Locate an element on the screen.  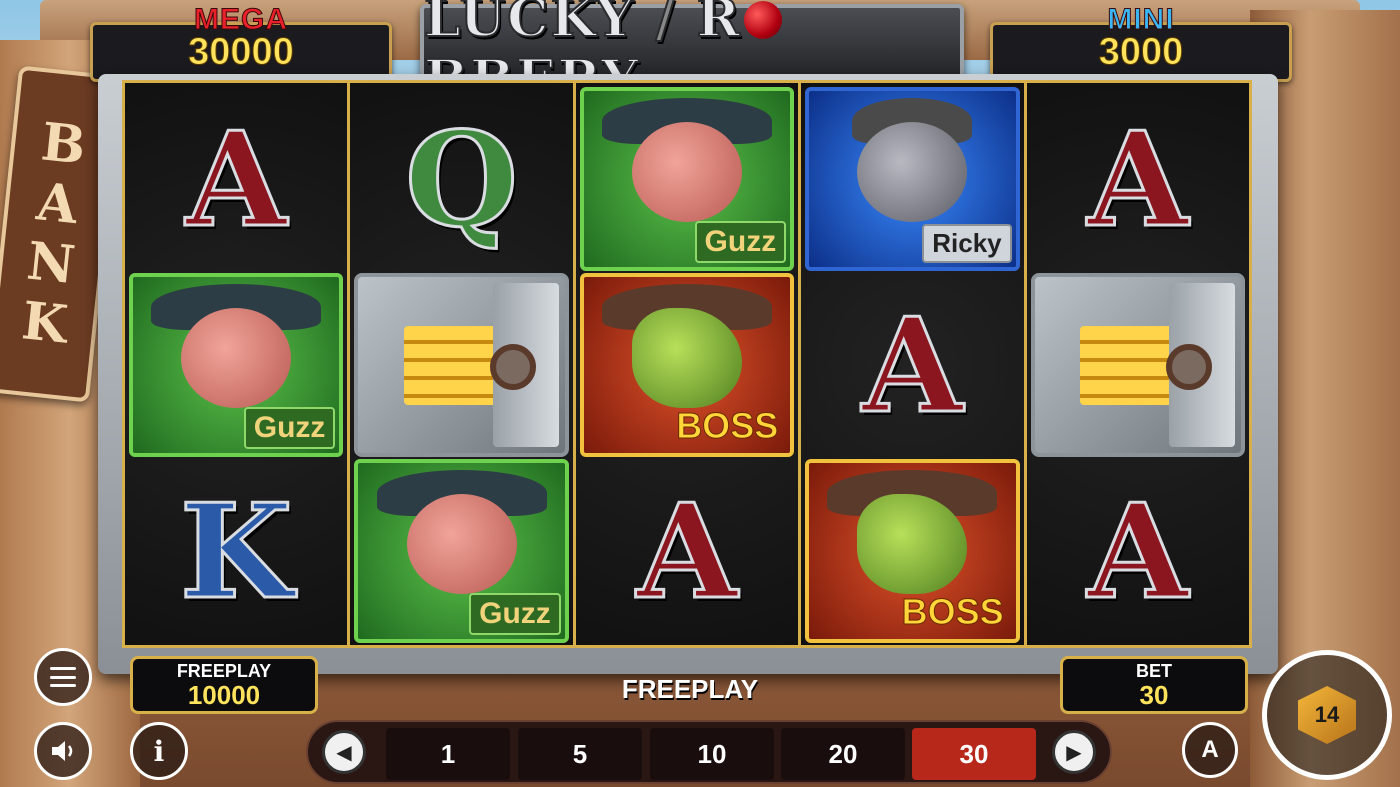
bank-sign-letter: B is located at coordinates (63, 144).